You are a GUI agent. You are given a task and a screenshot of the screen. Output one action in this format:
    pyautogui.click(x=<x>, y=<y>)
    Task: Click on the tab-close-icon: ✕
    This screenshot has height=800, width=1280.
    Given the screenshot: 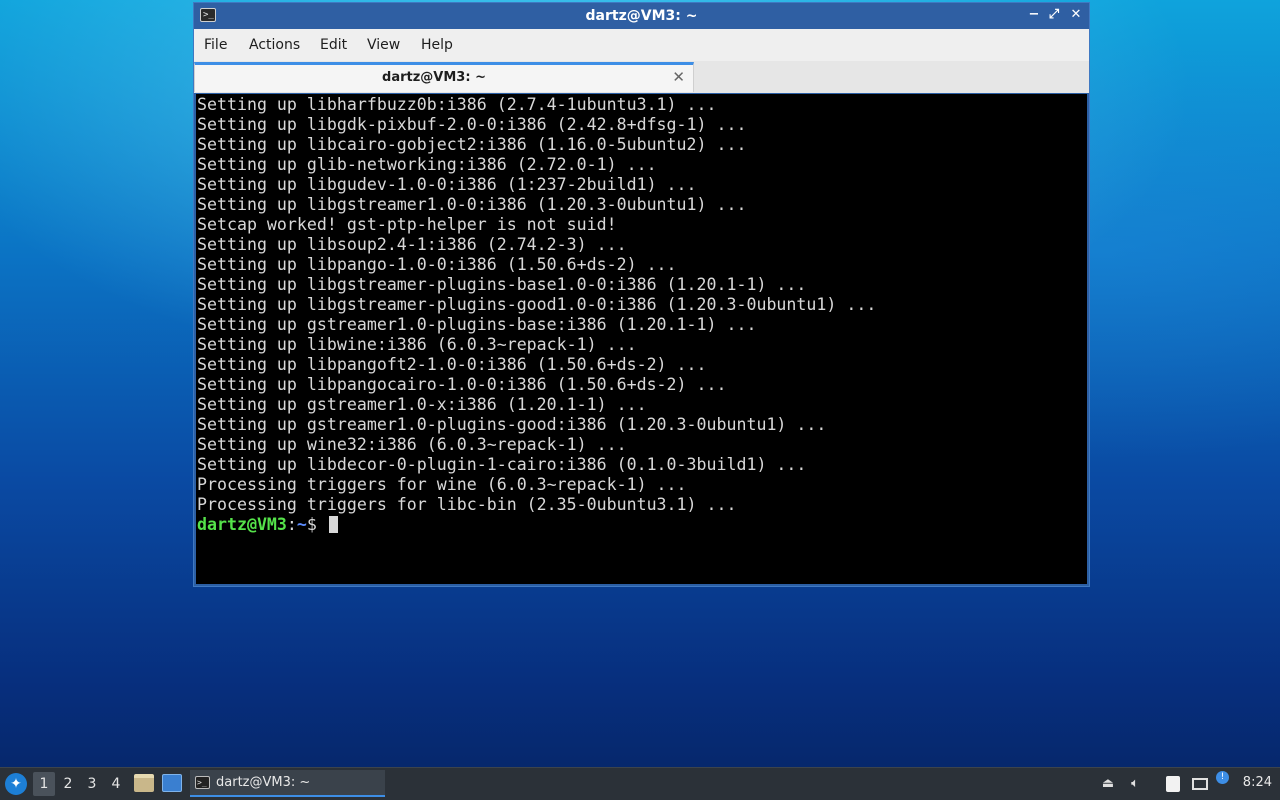 What is the action you would take?
    pyautogui.click(x=678, y=77)
    